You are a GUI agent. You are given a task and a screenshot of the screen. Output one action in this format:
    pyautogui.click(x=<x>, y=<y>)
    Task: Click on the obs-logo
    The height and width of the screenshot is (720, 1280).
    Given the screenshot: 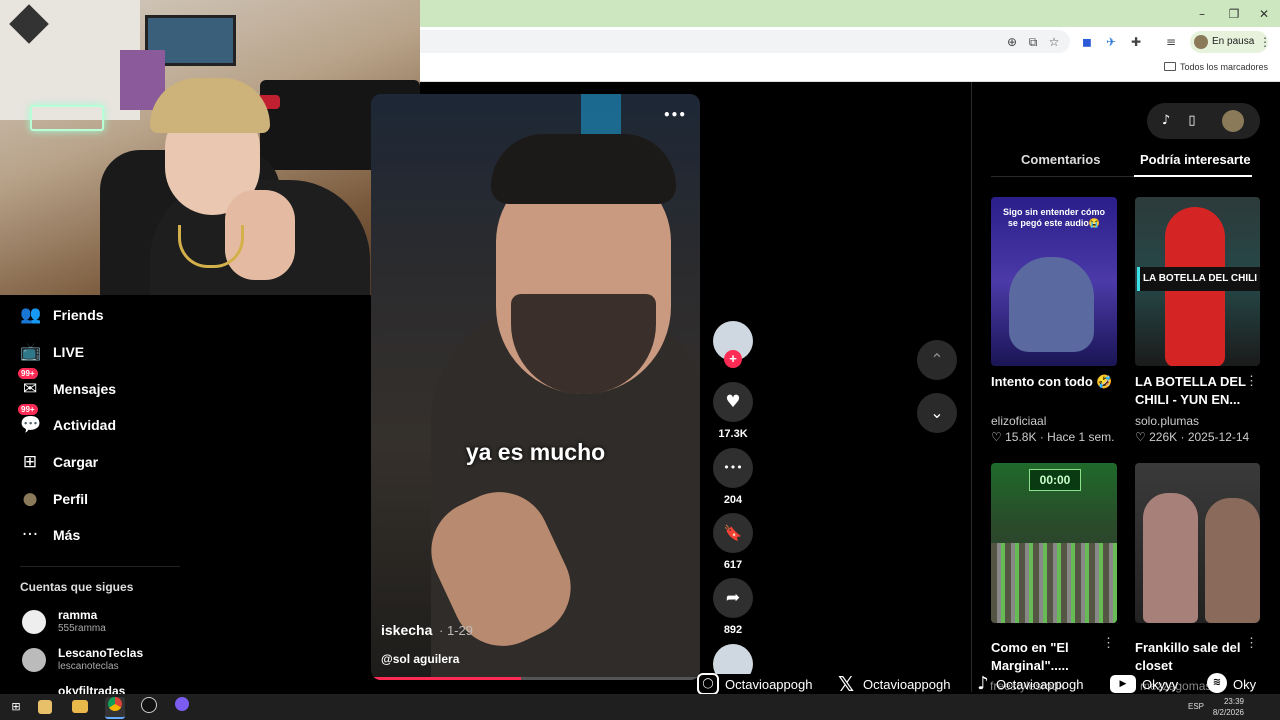 What is the action you would take?
    pyautogui.click(x=149, y=705)
    